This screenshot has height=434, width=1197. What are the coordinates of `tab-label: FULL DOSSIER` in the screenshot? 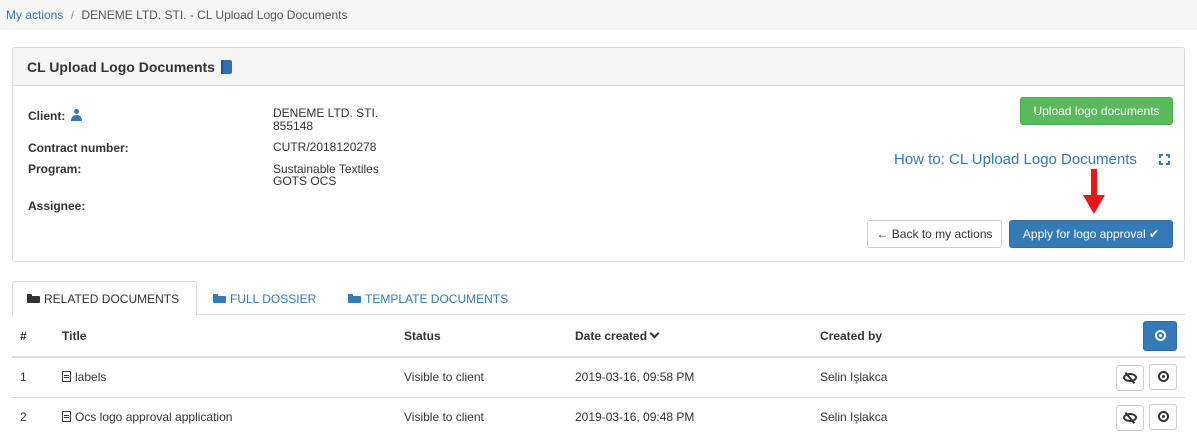 It's located at (273, 298).